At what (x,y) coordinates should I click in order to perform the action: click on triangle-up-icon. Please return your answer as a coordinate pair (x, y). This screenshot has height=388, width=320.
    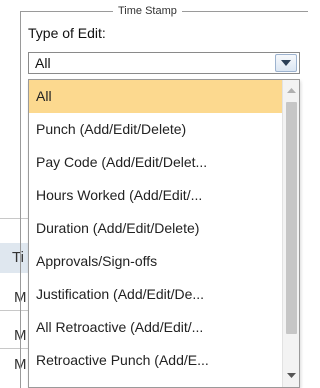
    Looking at the image, I should click on (291, 90).